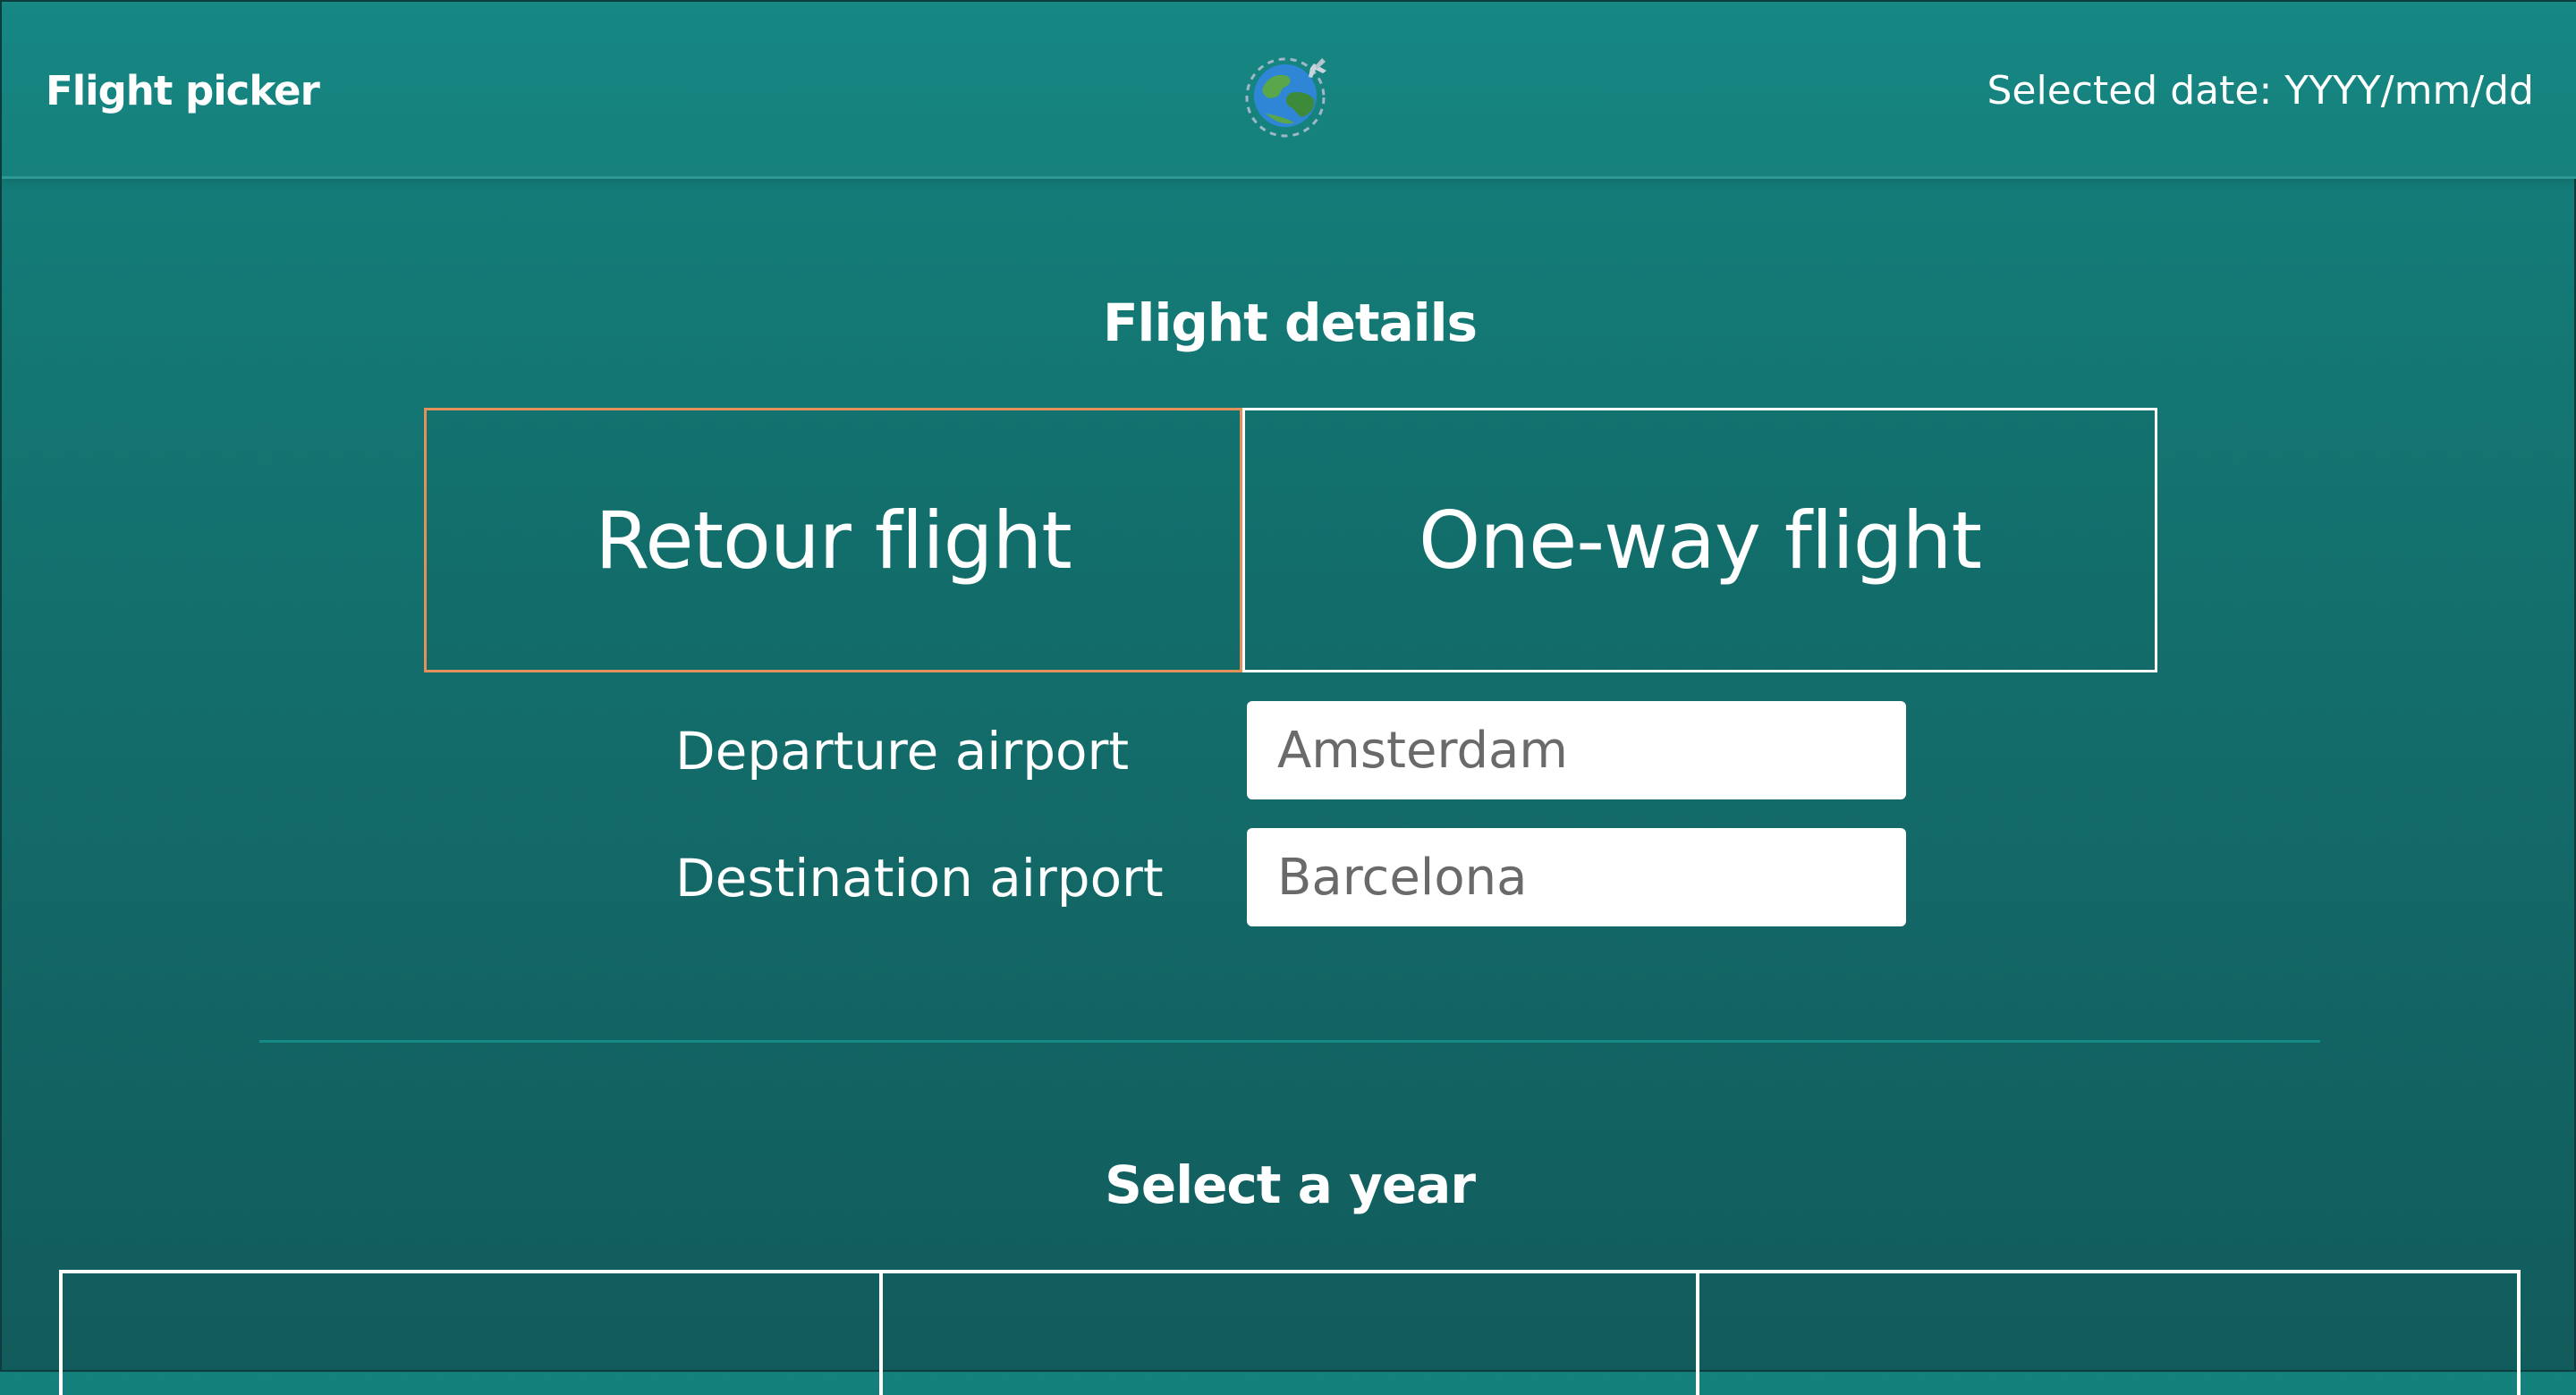  I want to click on departure-airport-input, so click(1576, 750).